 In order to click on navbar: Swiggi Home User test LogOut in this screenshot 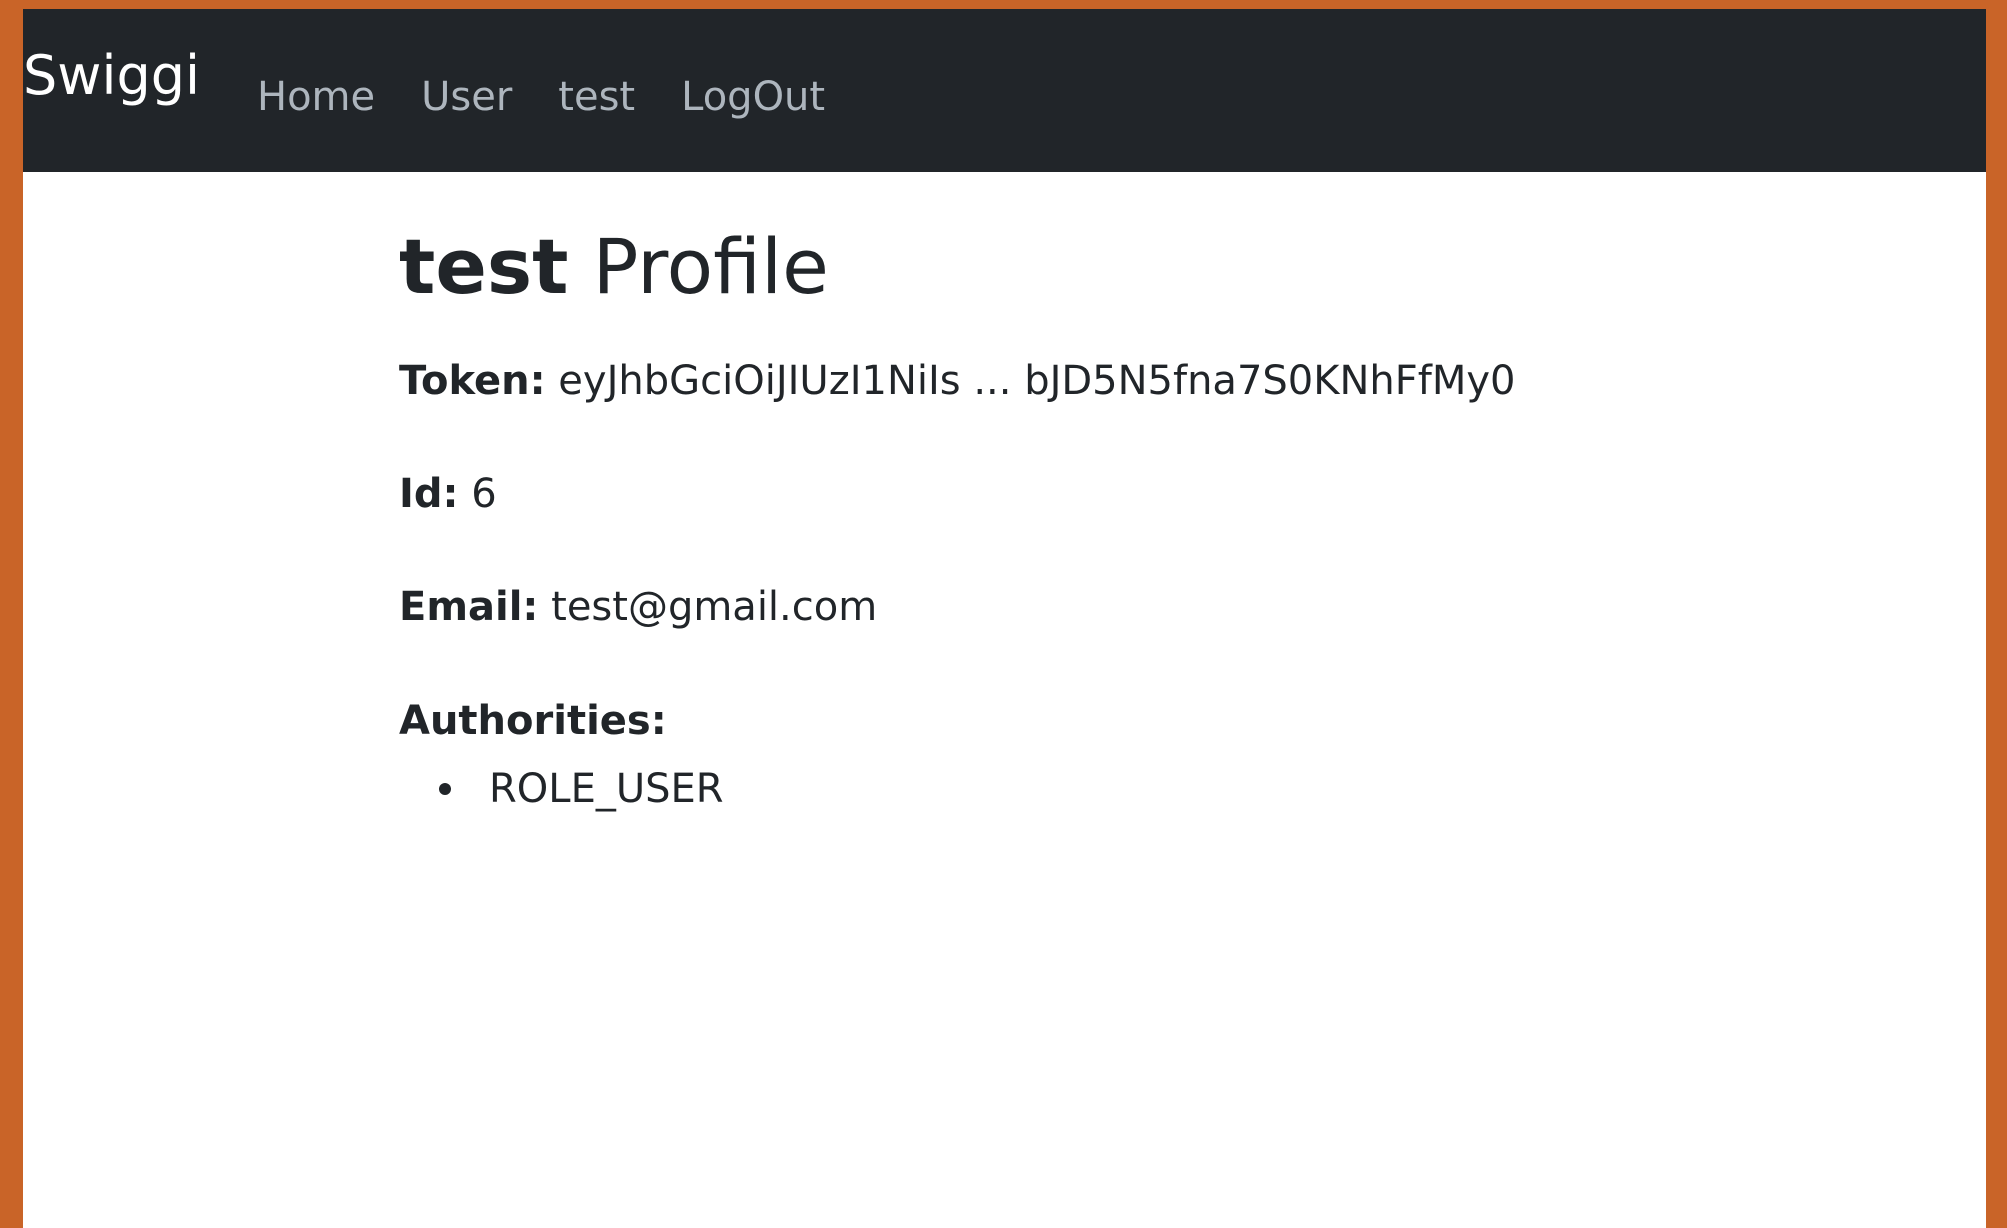, I will do `click(1004, 90)`.